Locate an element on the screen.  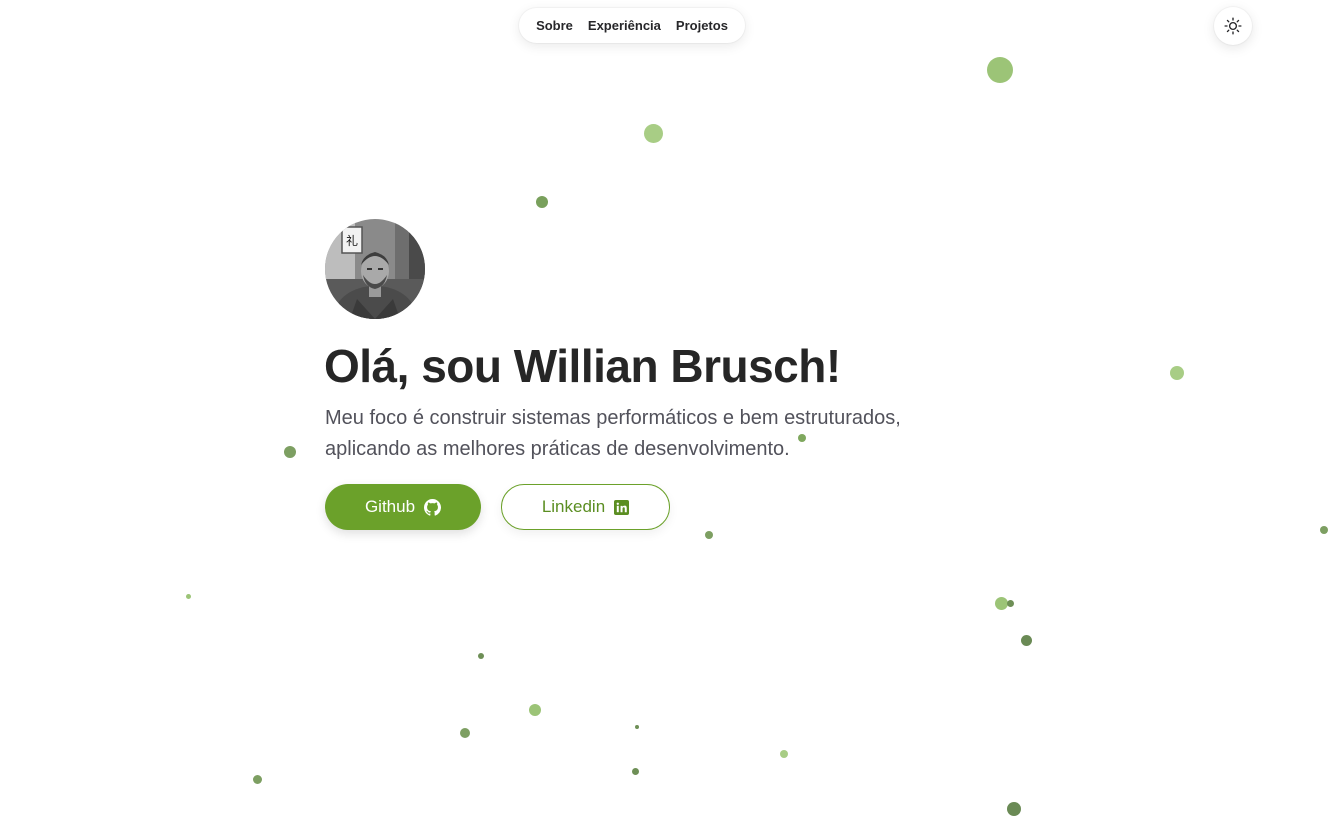
linkedin-button: Linkedin is located at coordinates (585, 507).